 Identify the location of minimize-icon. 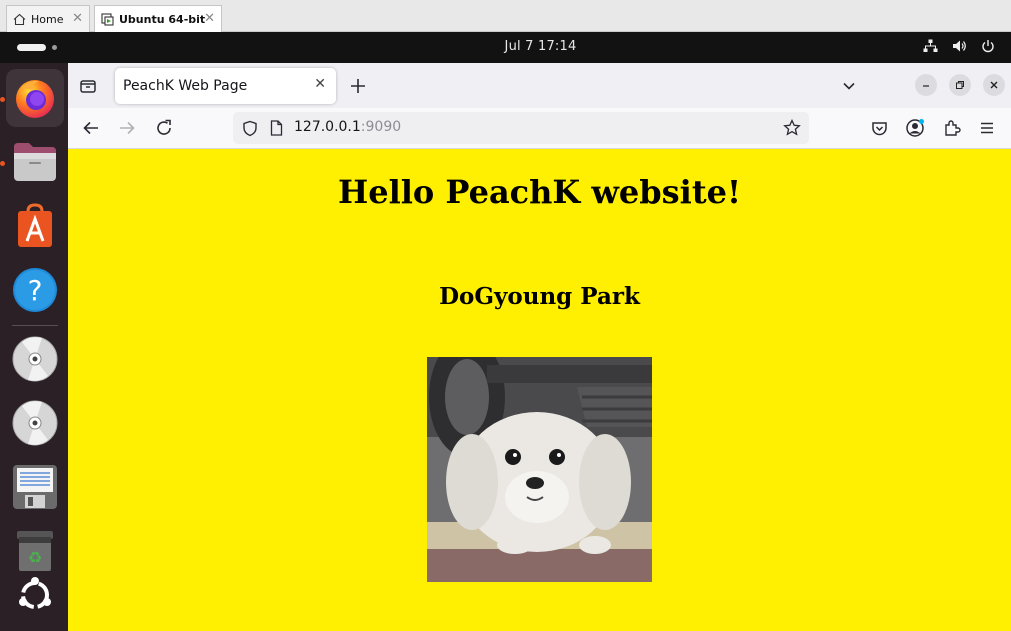
(926, 86).